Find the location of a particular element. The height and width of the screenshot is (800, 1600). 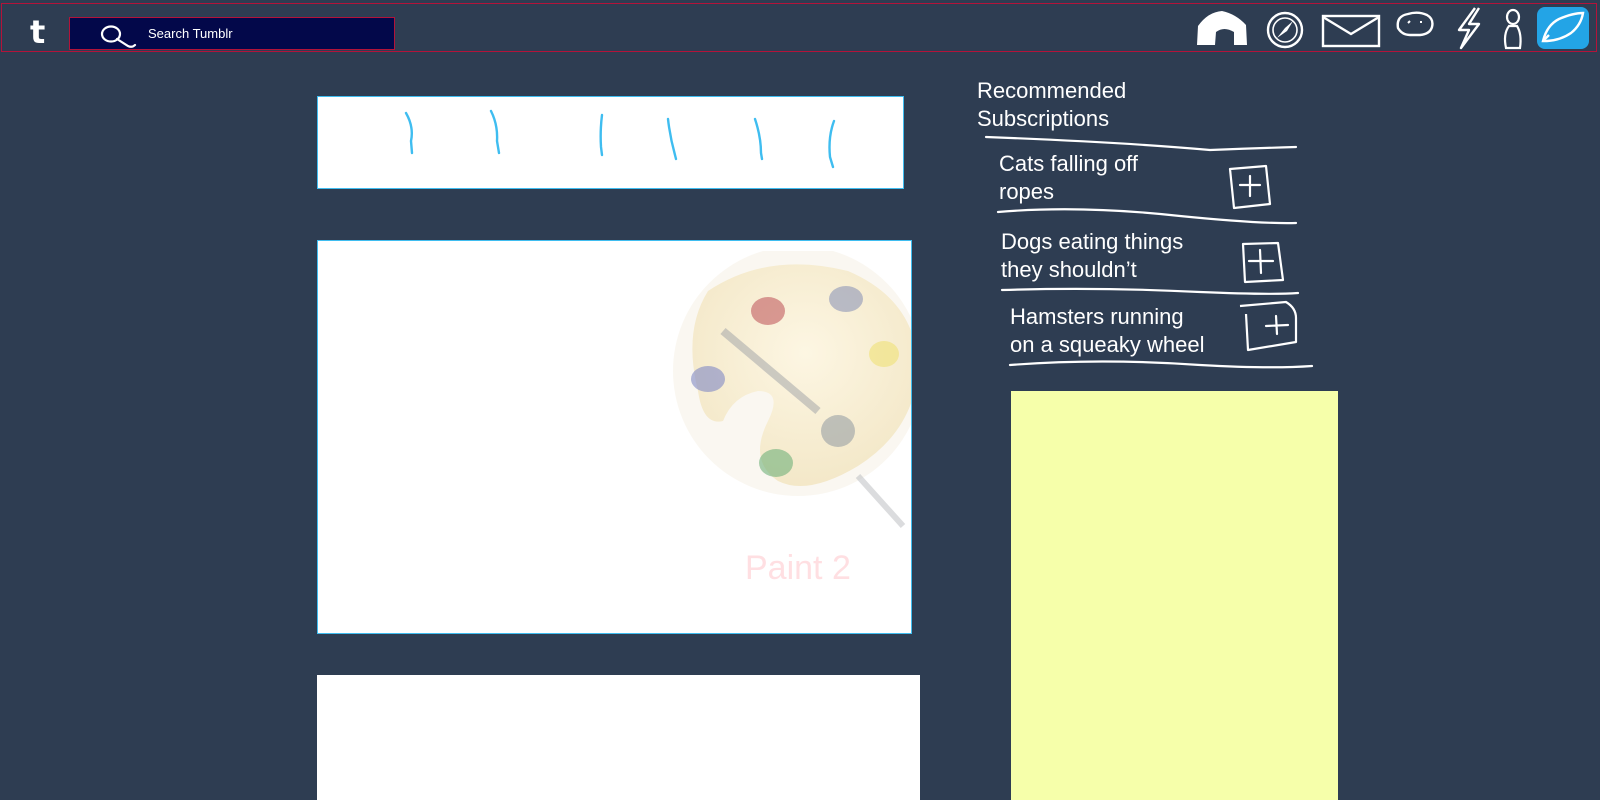

recommended-item: Dogs eating things they shouldn’t is located at coordinates (1092, 256).